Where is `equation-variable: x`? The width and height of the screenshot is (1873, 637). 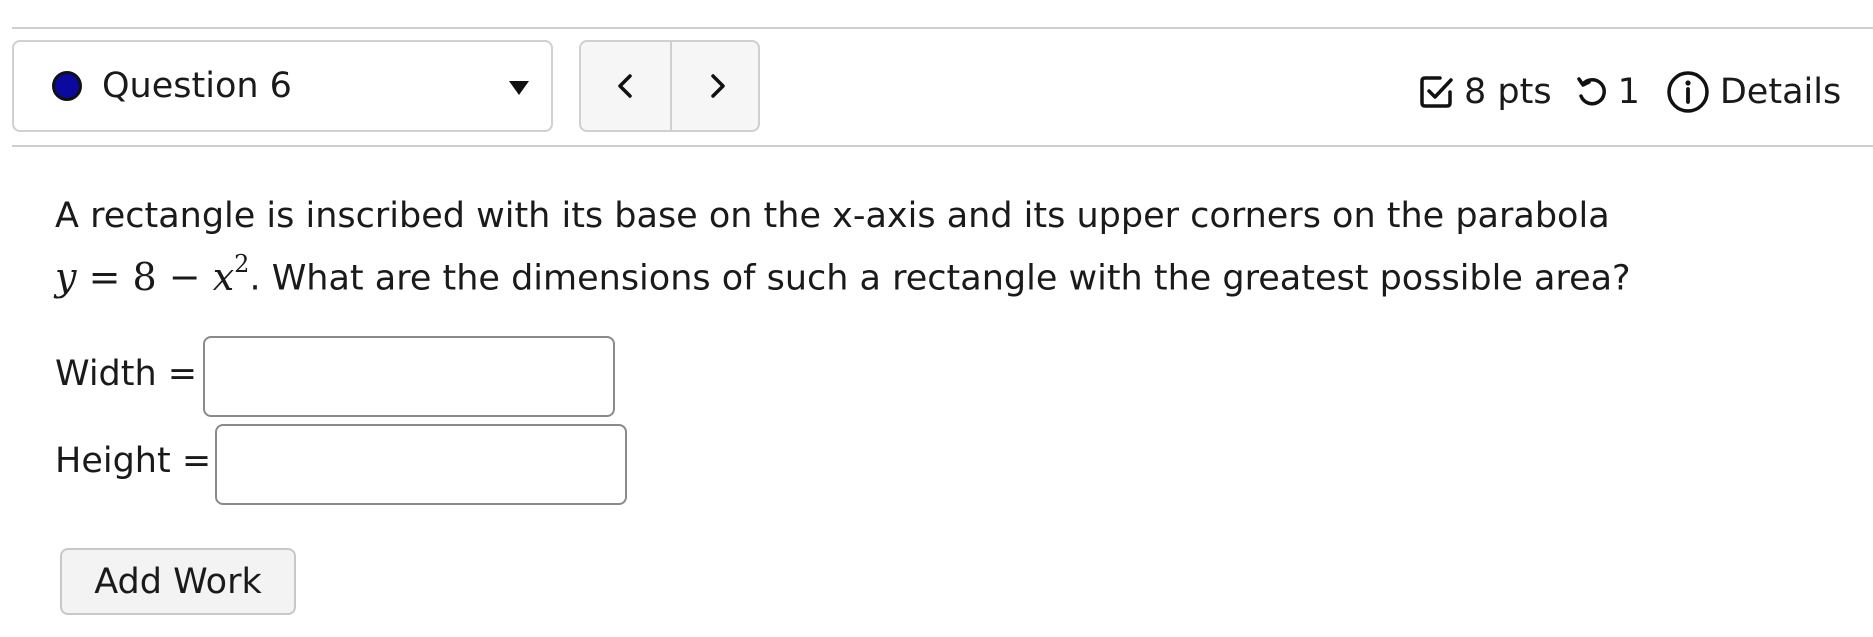 equation-variable: x is located at coordinates (223, 276).